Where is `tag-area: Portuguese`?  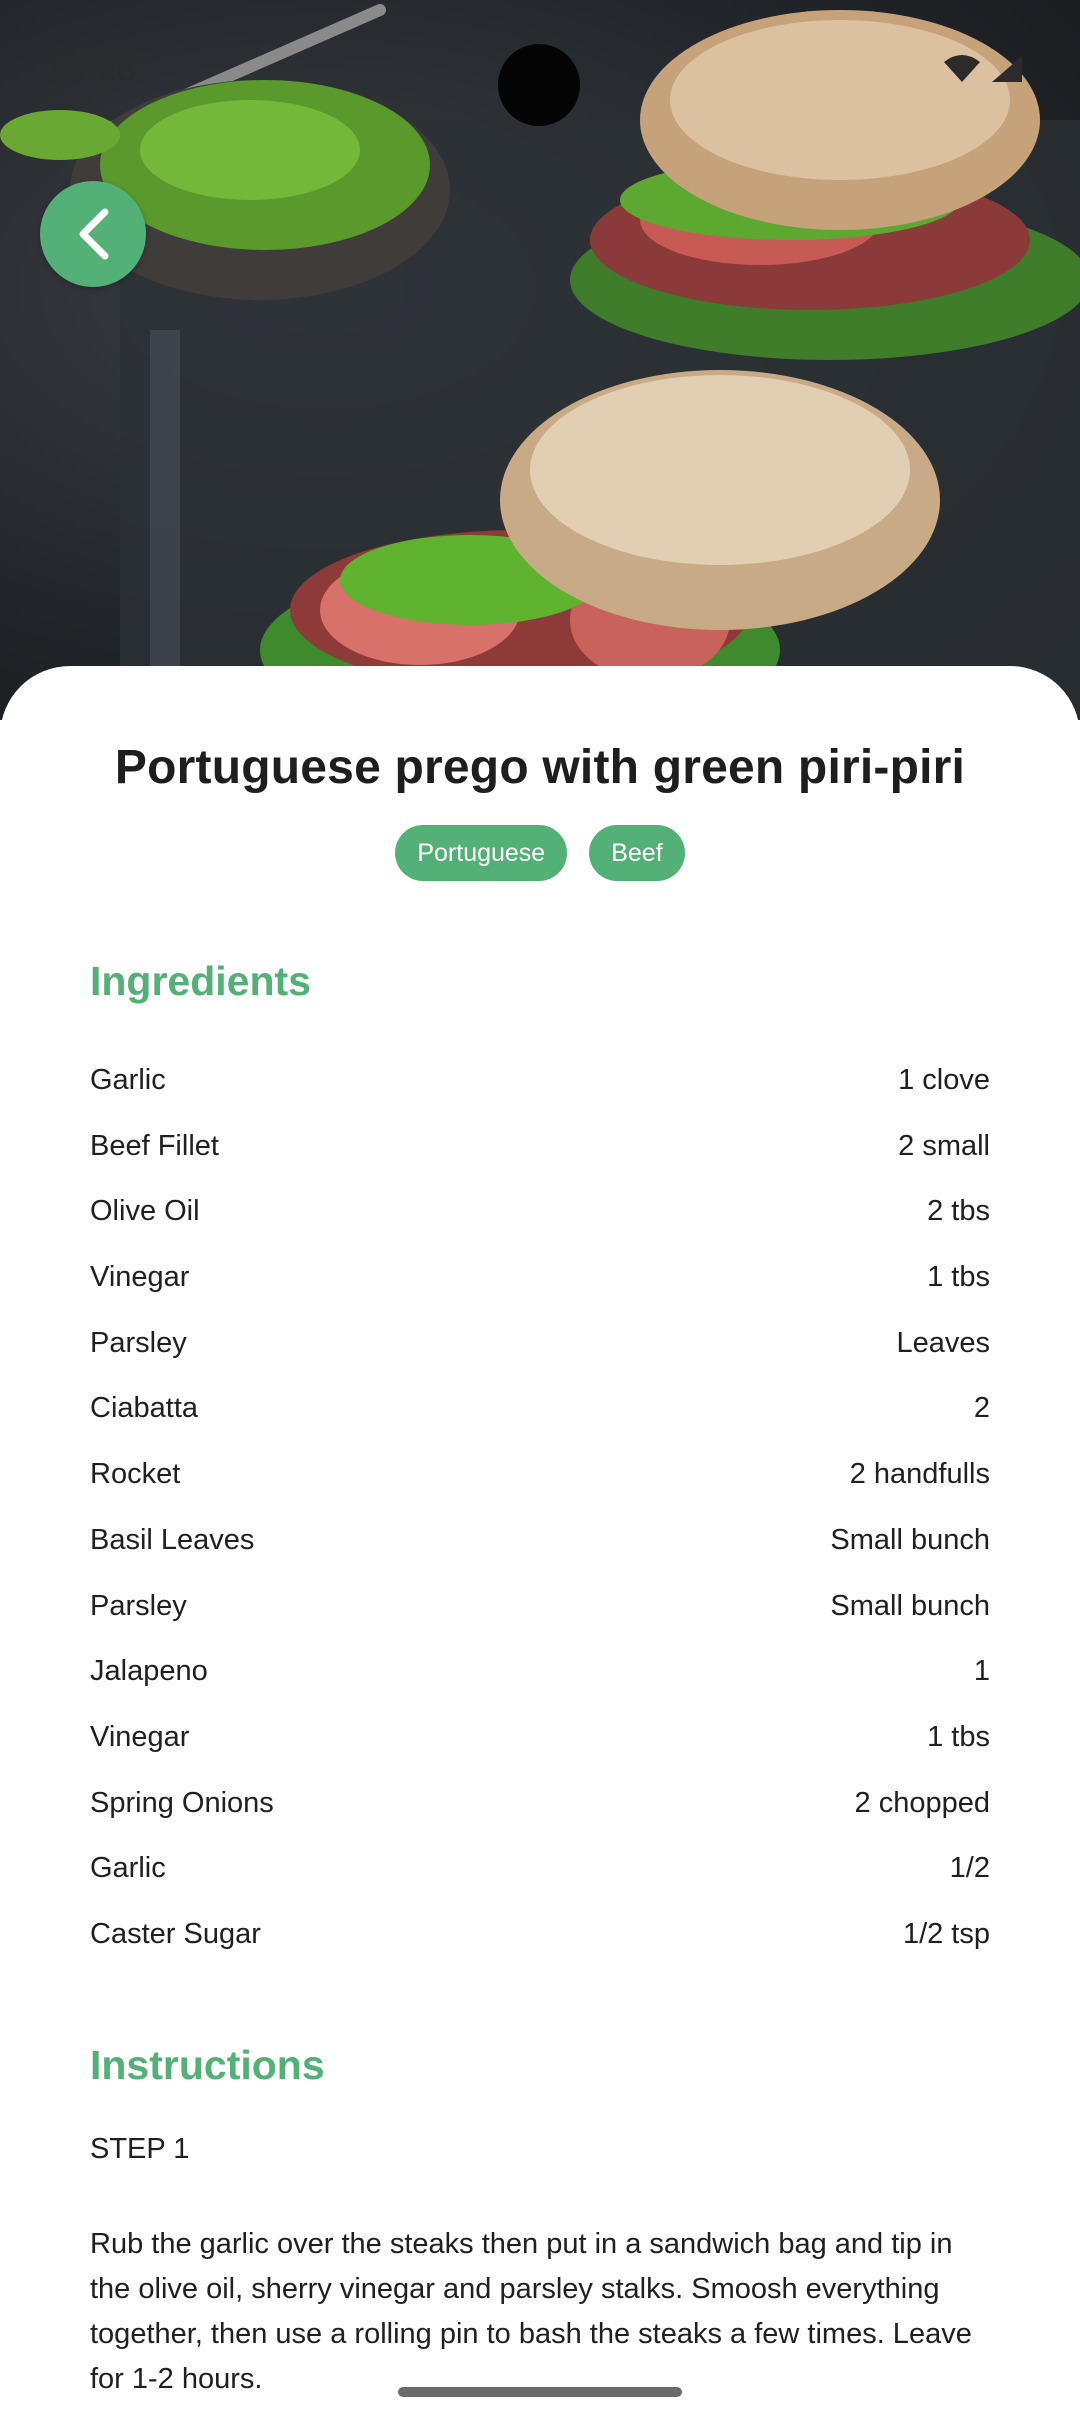 tag-area: Portuguese is located at coordinates (481, 853).